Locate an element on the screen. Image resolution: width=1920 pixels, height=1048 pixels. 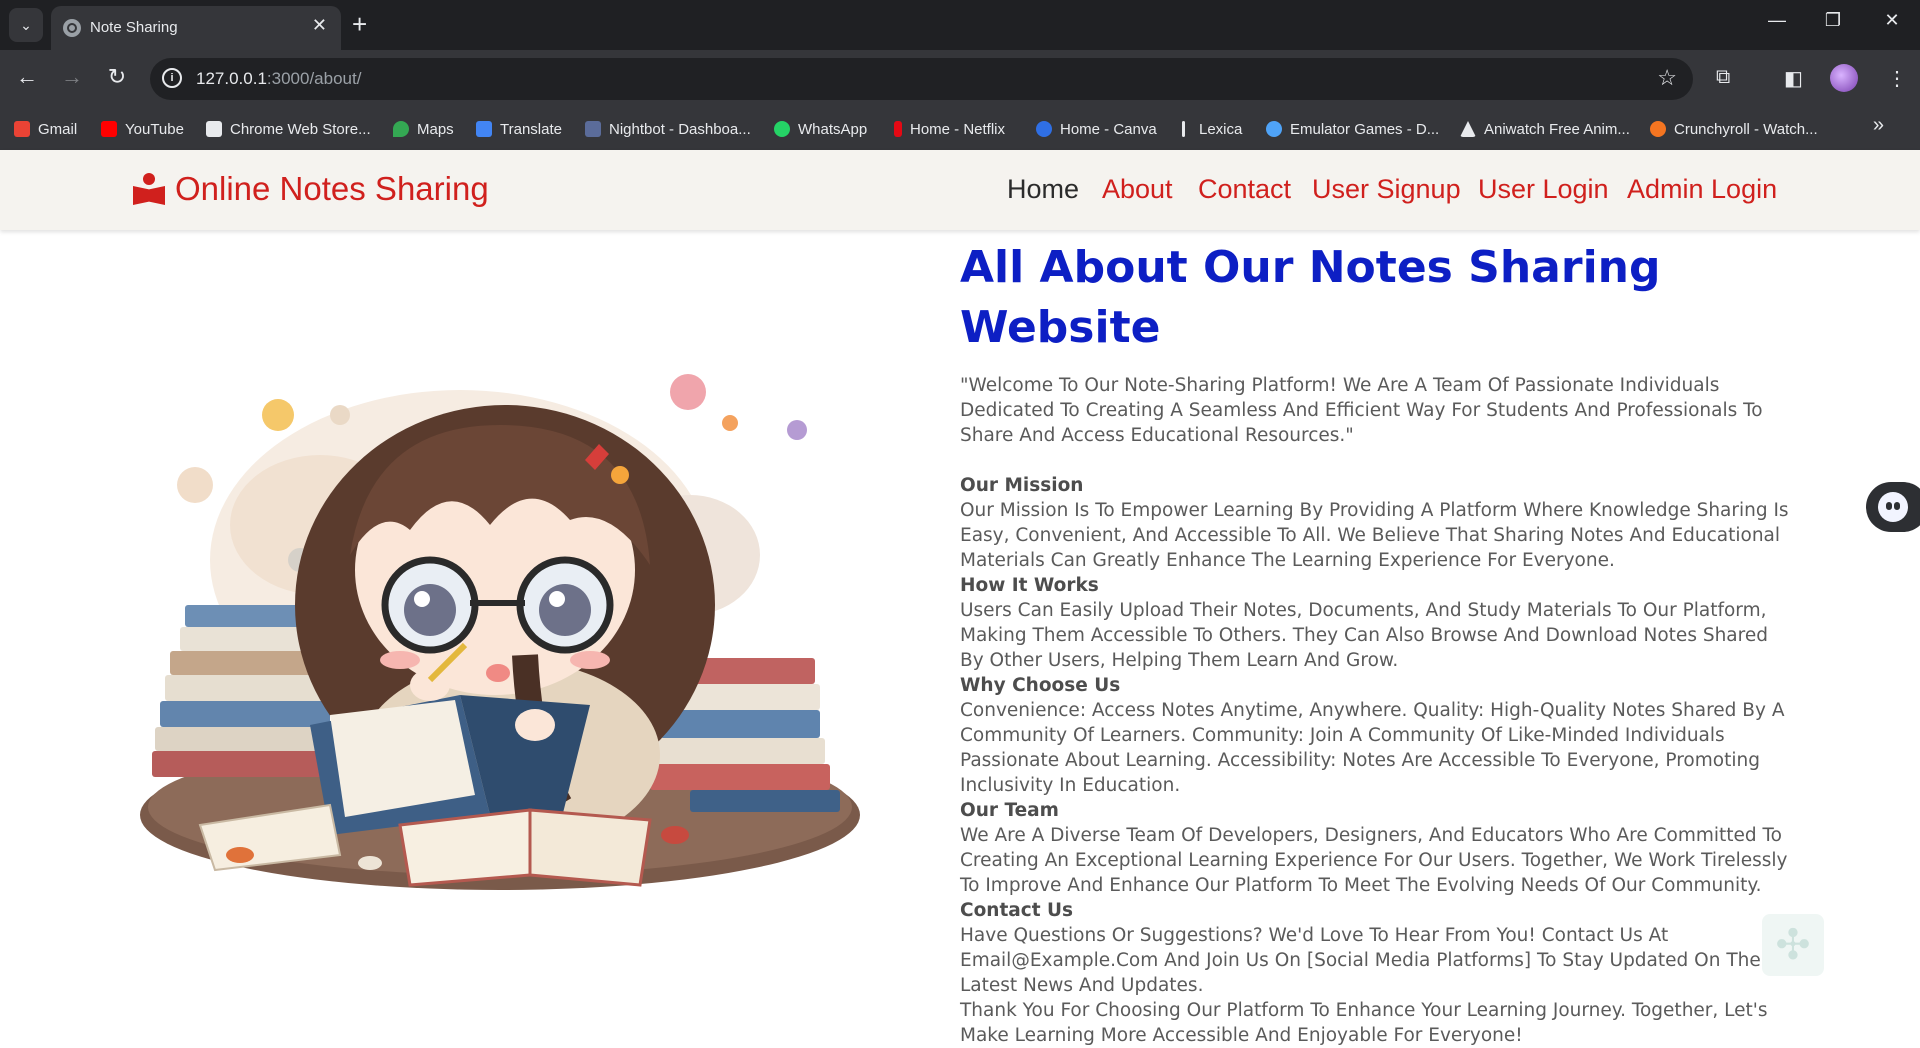
maps-icon is located at coordinates (401, 129).